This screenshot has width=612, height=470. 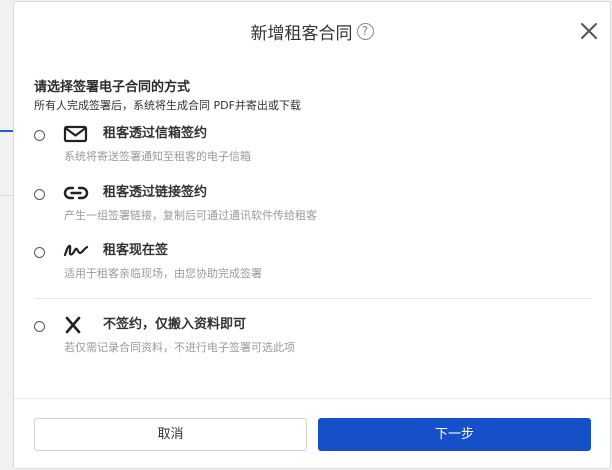 I want to click on x-mark-icon, so click(x=76, y=325).